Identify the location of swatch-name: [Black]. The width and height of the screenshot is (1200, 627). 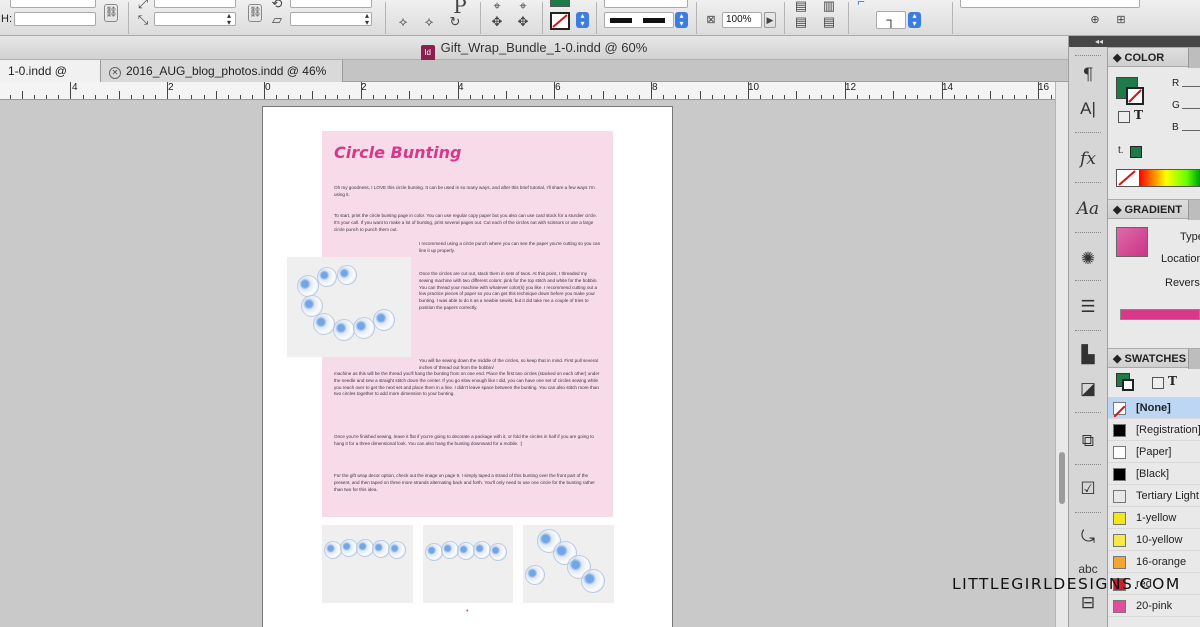
(1153, 474).